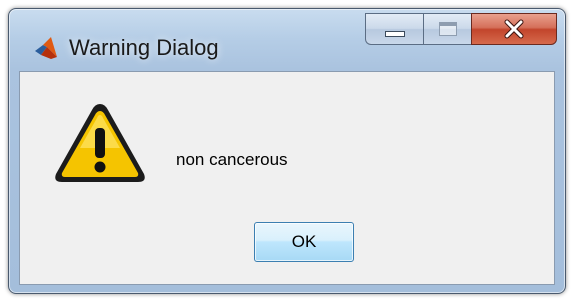  Describe the element at coordinates (144, 47) in the screenshot. I see `window-title: Warning Dialog` at that location.